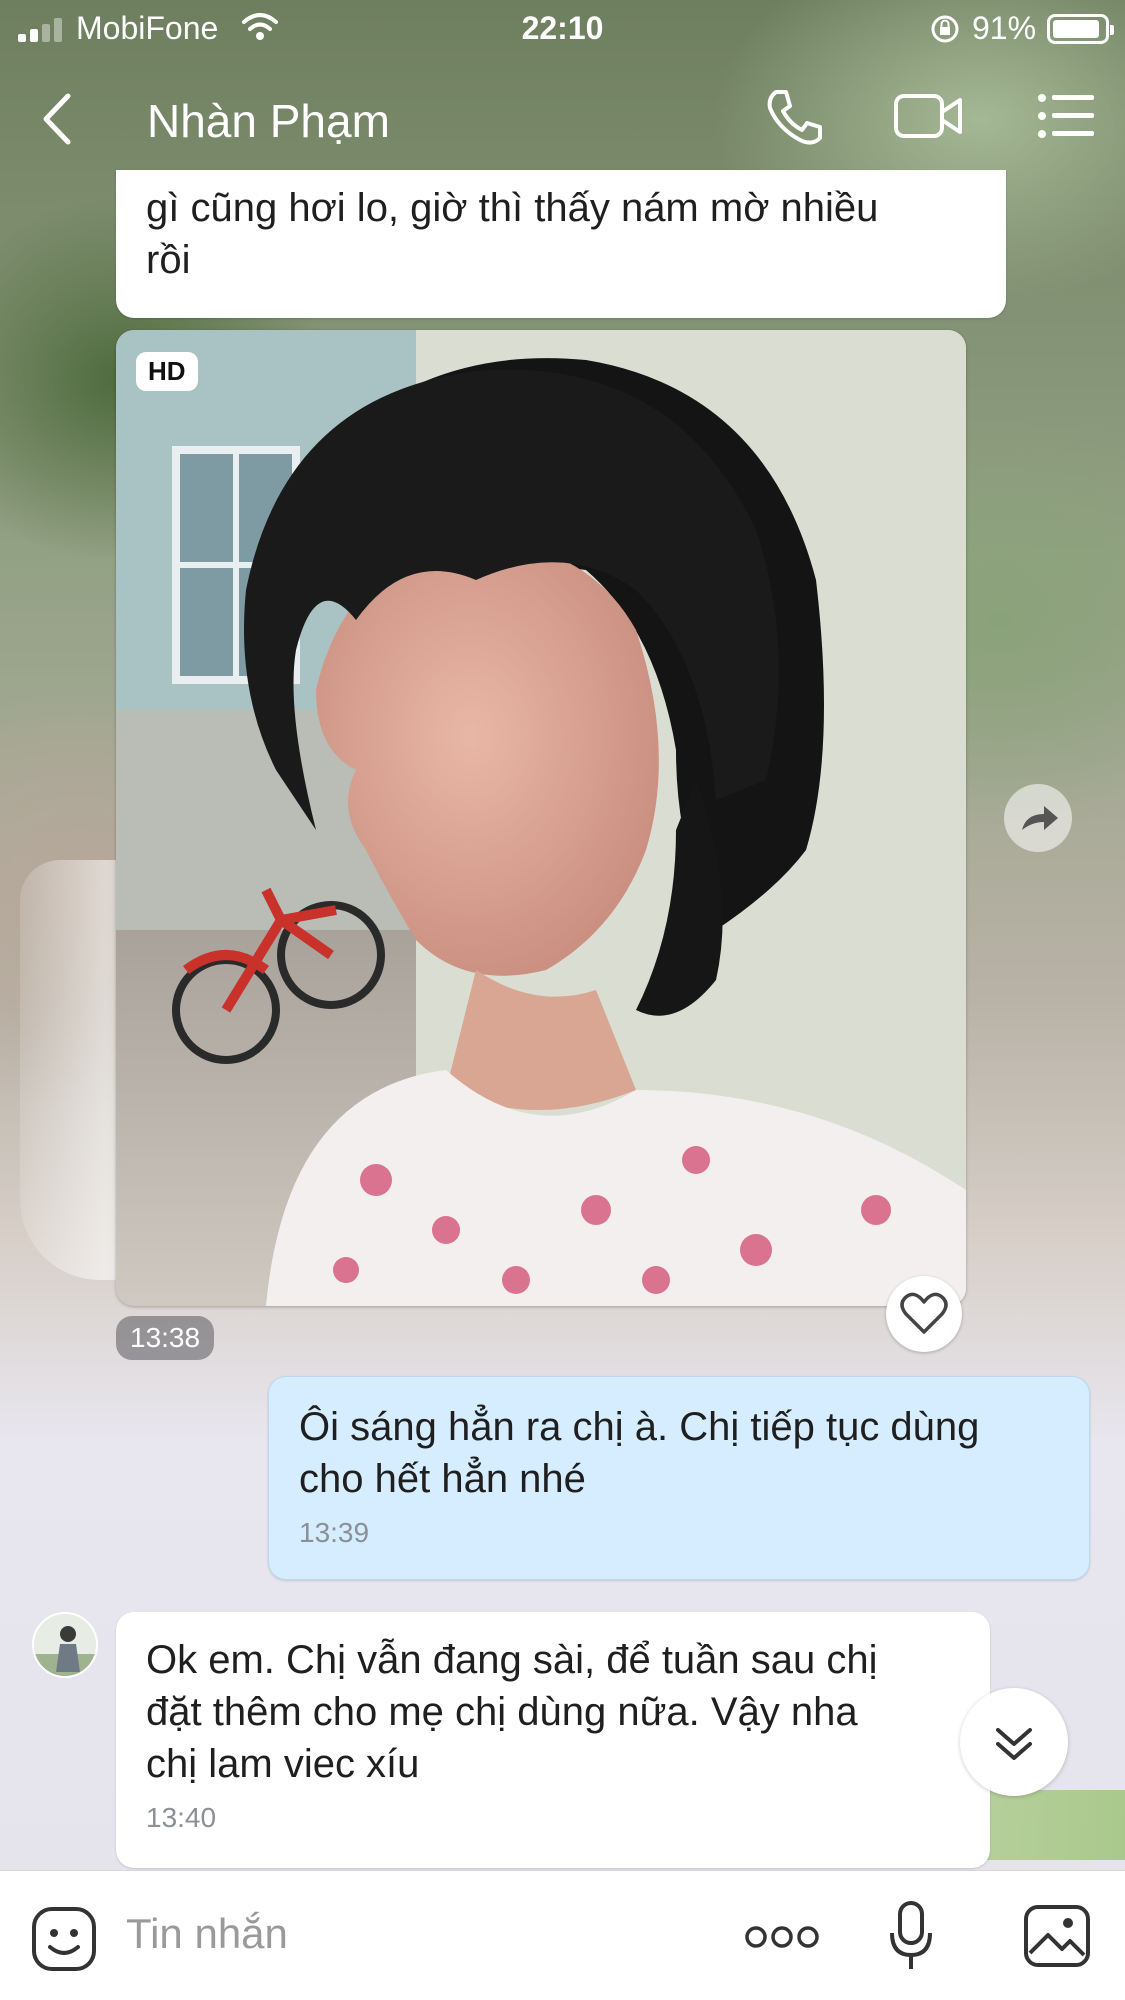 Image resolution: width=1125 pixels, height=2000 pixels. What do you see at coordinates (283, 1764) in the screenshot?
I see `message-text-line: chị lam viec xíu` at bounding box center [283, 1764].